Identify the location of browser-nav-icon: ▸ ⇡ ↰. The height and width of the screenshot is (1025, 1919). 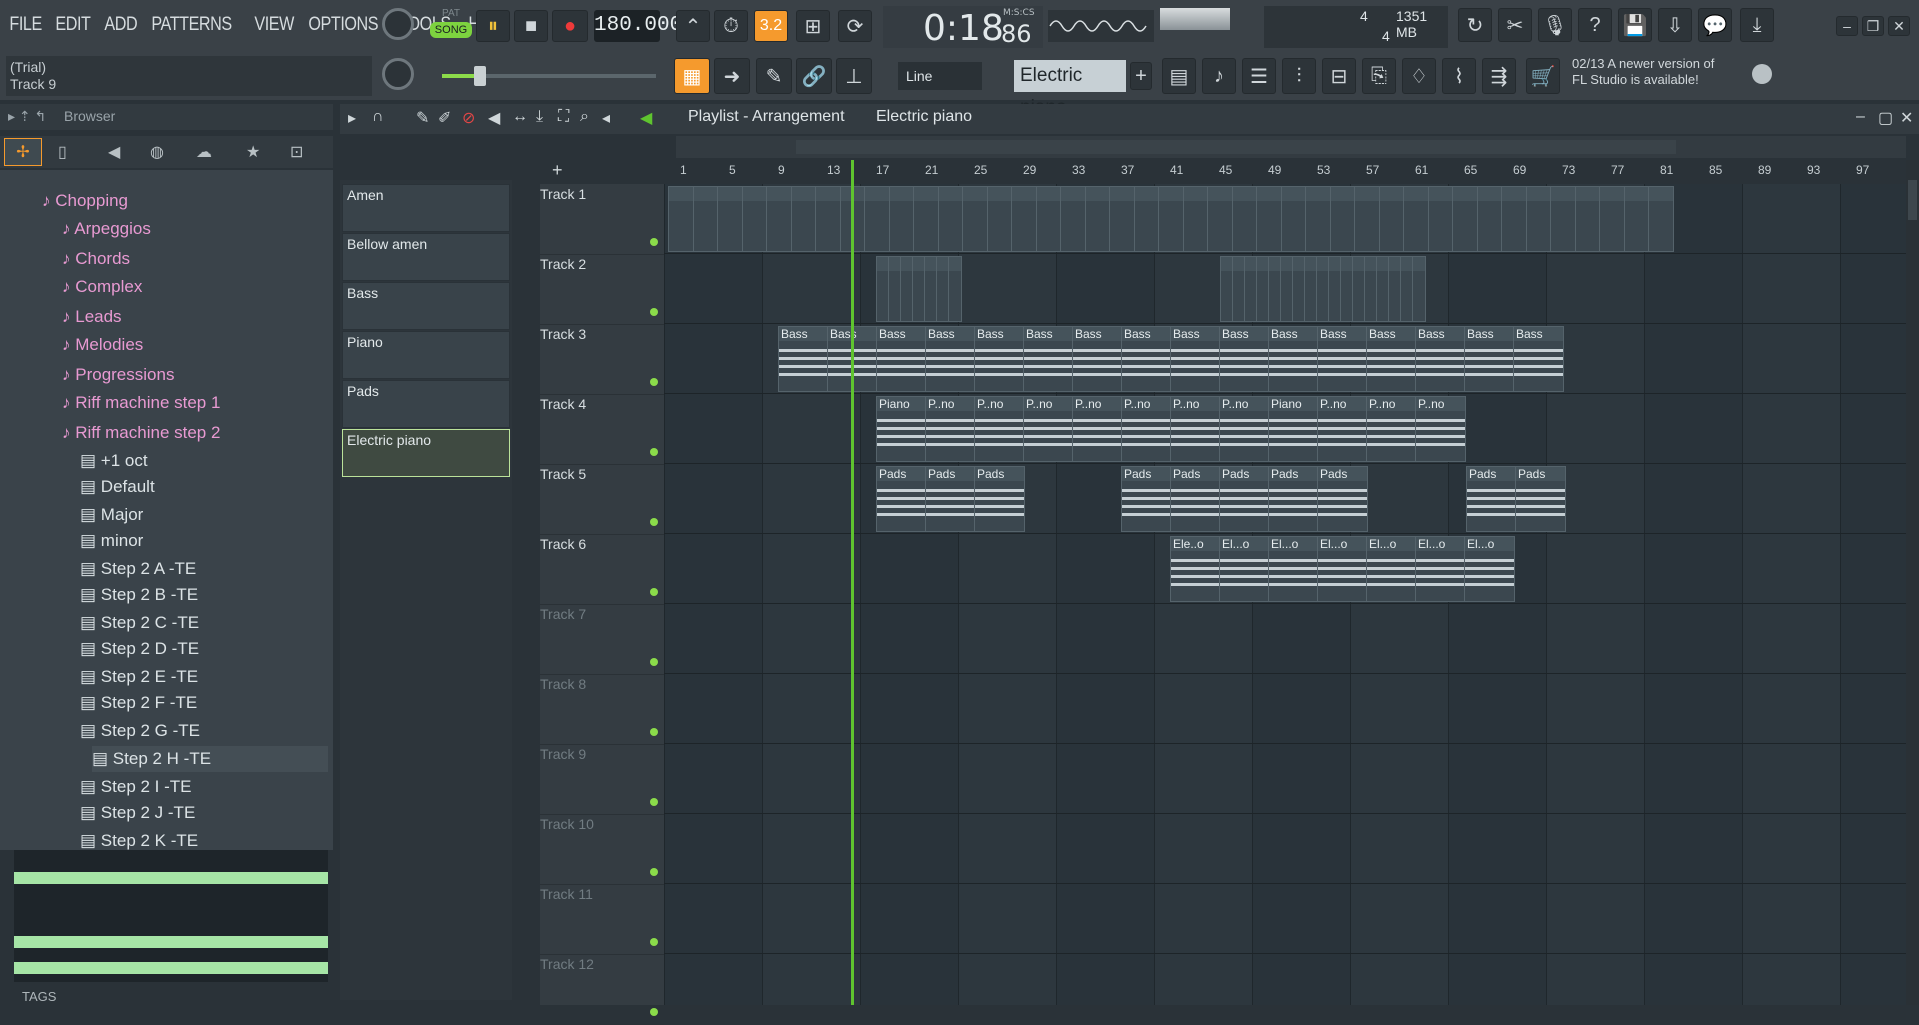
(27, 116).